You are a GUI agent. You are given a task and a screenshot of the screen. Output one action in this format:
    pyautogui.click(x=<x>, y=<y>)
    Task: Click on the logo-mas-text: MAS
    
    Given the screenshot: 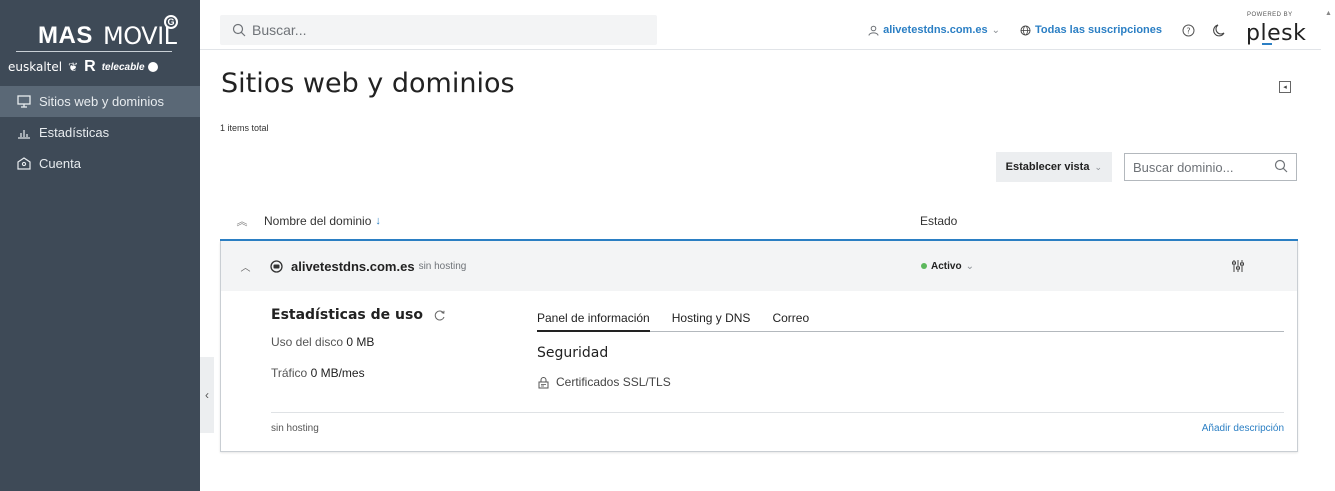 What is the action you would take?
    pyautogui.click(x=65, y=35)
    